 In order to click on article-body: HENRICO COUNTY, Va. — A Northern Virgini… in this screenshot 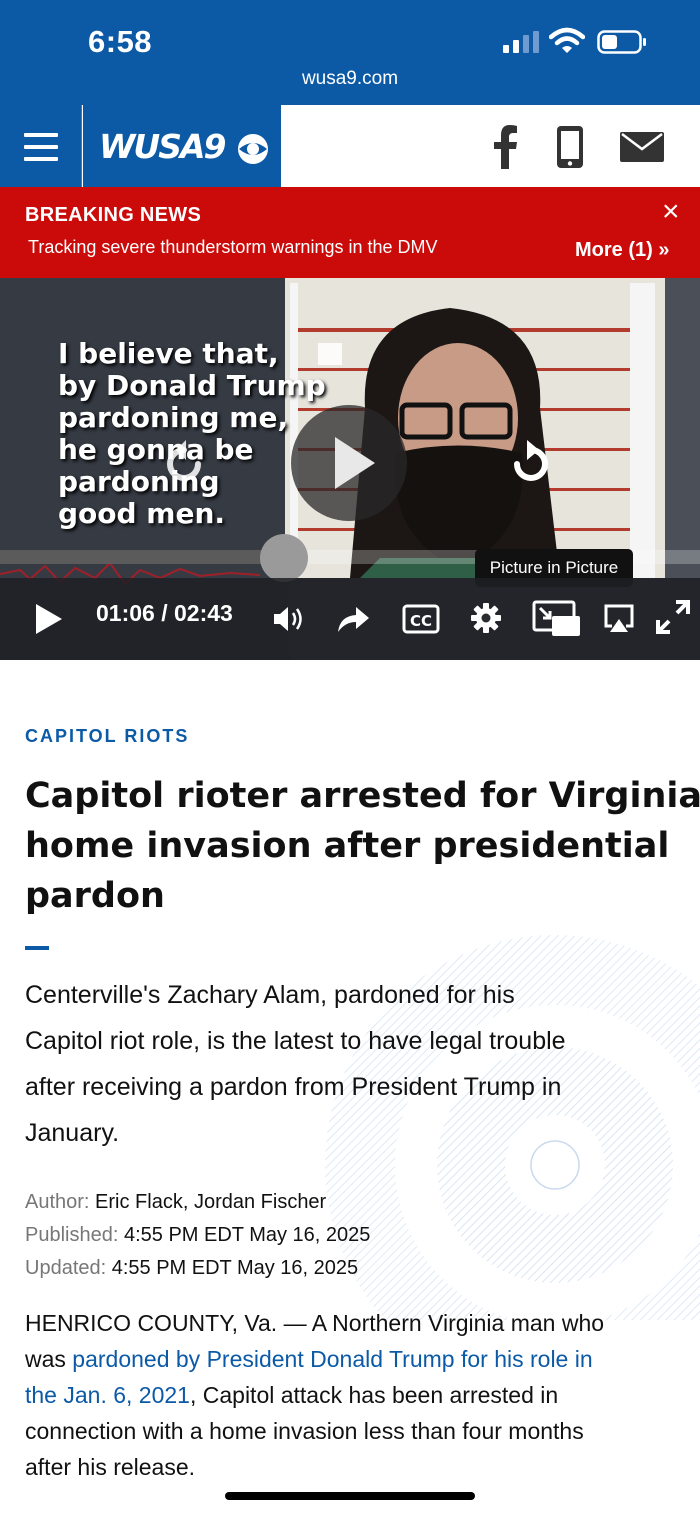, I will do `click(355, 1395)`.